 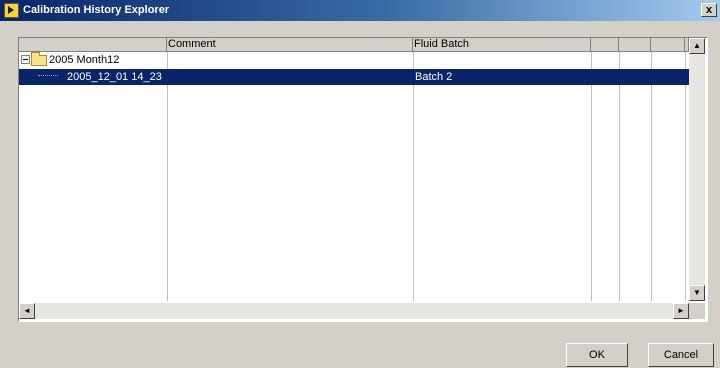 I want to click on folder-icon, so click(x=39, y=59).